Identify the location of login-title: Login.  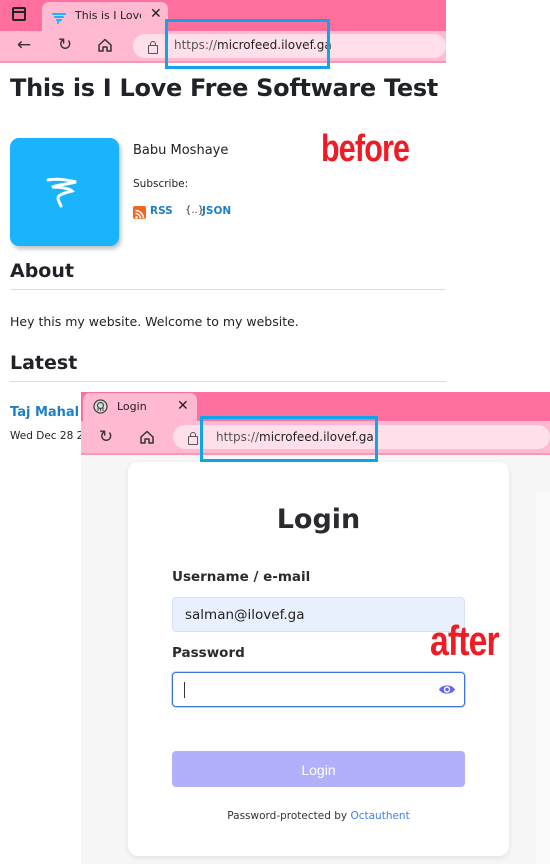
(318, 519).